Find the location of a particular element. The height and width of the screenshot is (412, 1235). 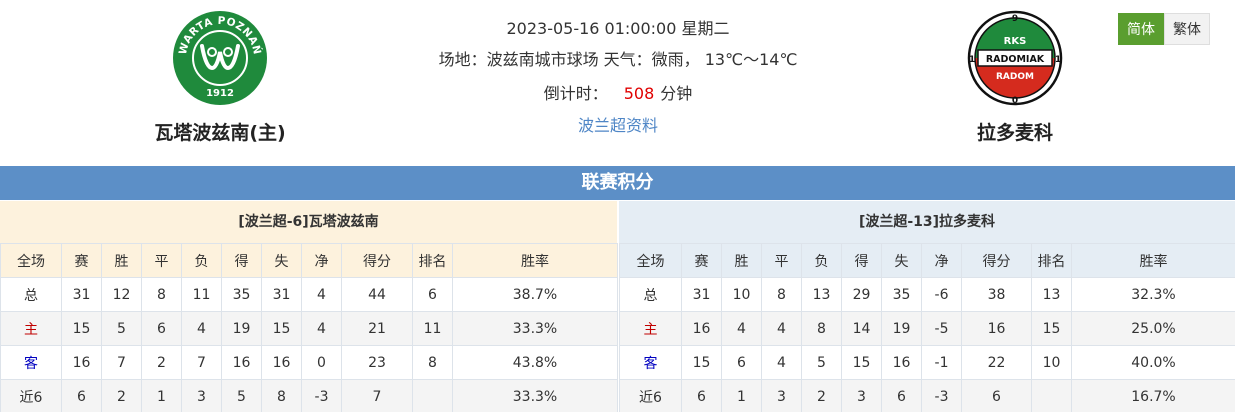

stat-cell: 25.0% is located at coordinates (1153, 328).